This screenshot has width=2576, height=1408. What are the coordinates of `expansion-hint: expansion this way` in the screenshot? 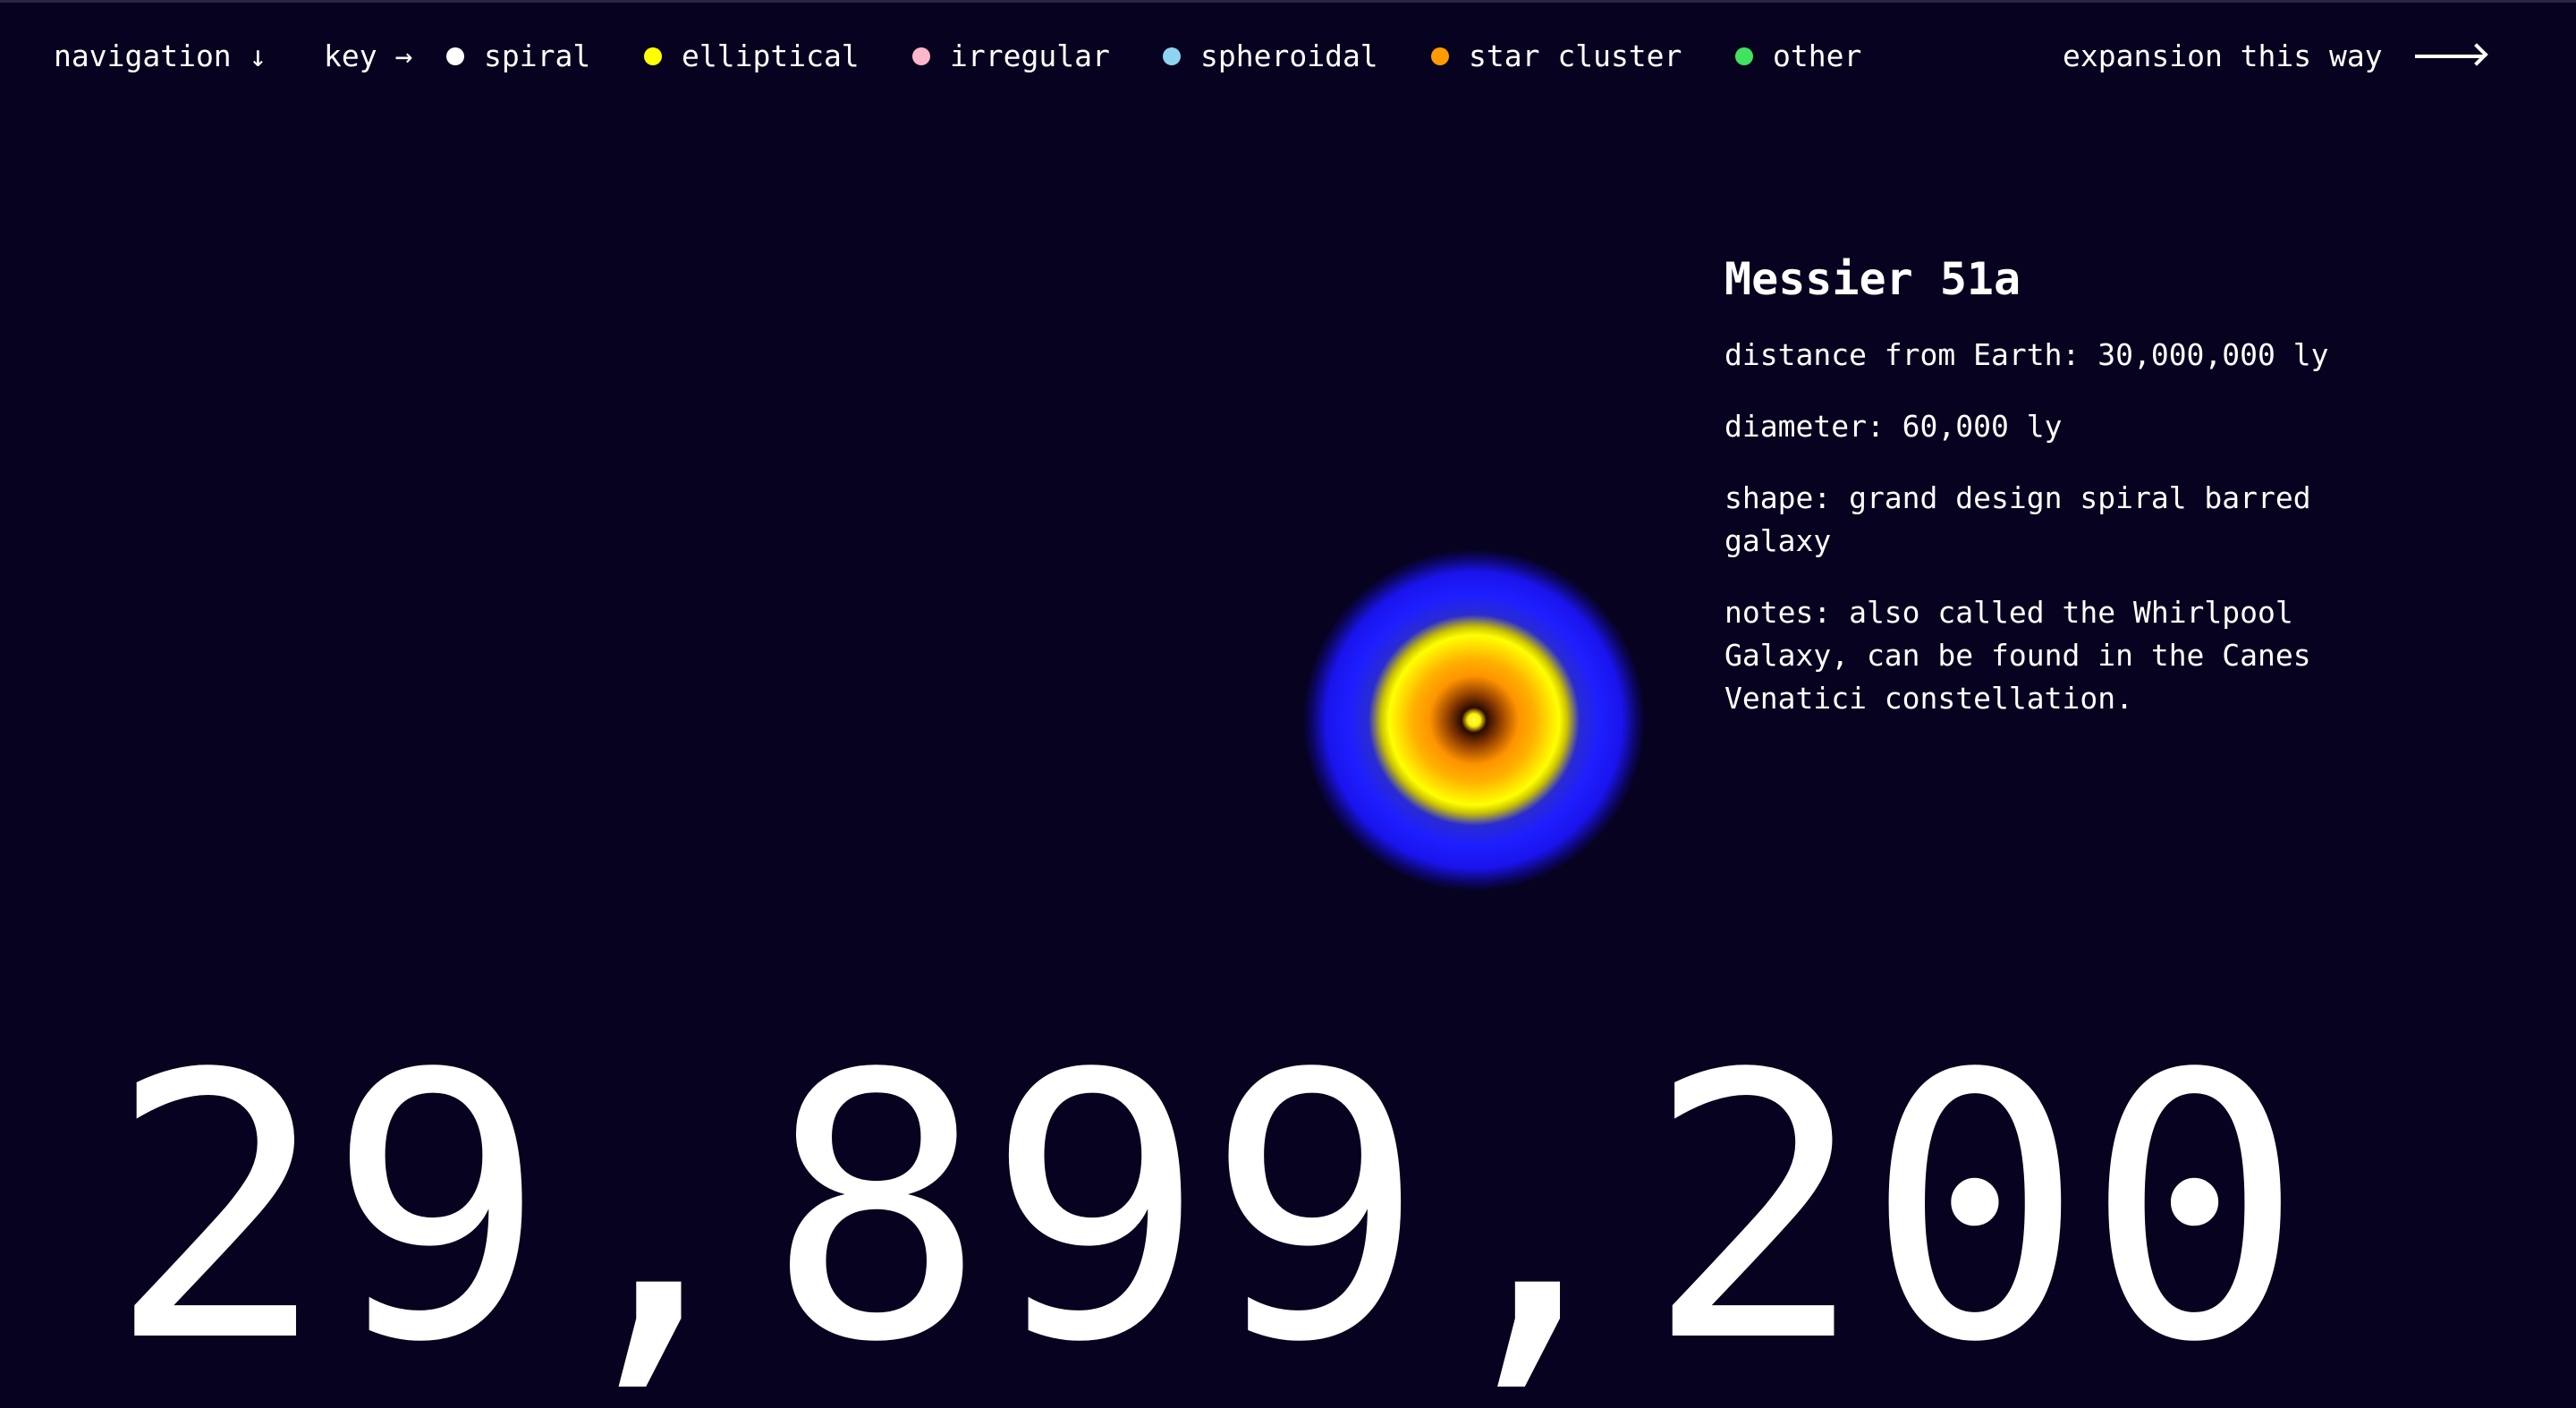 It's located at (2273, 56).